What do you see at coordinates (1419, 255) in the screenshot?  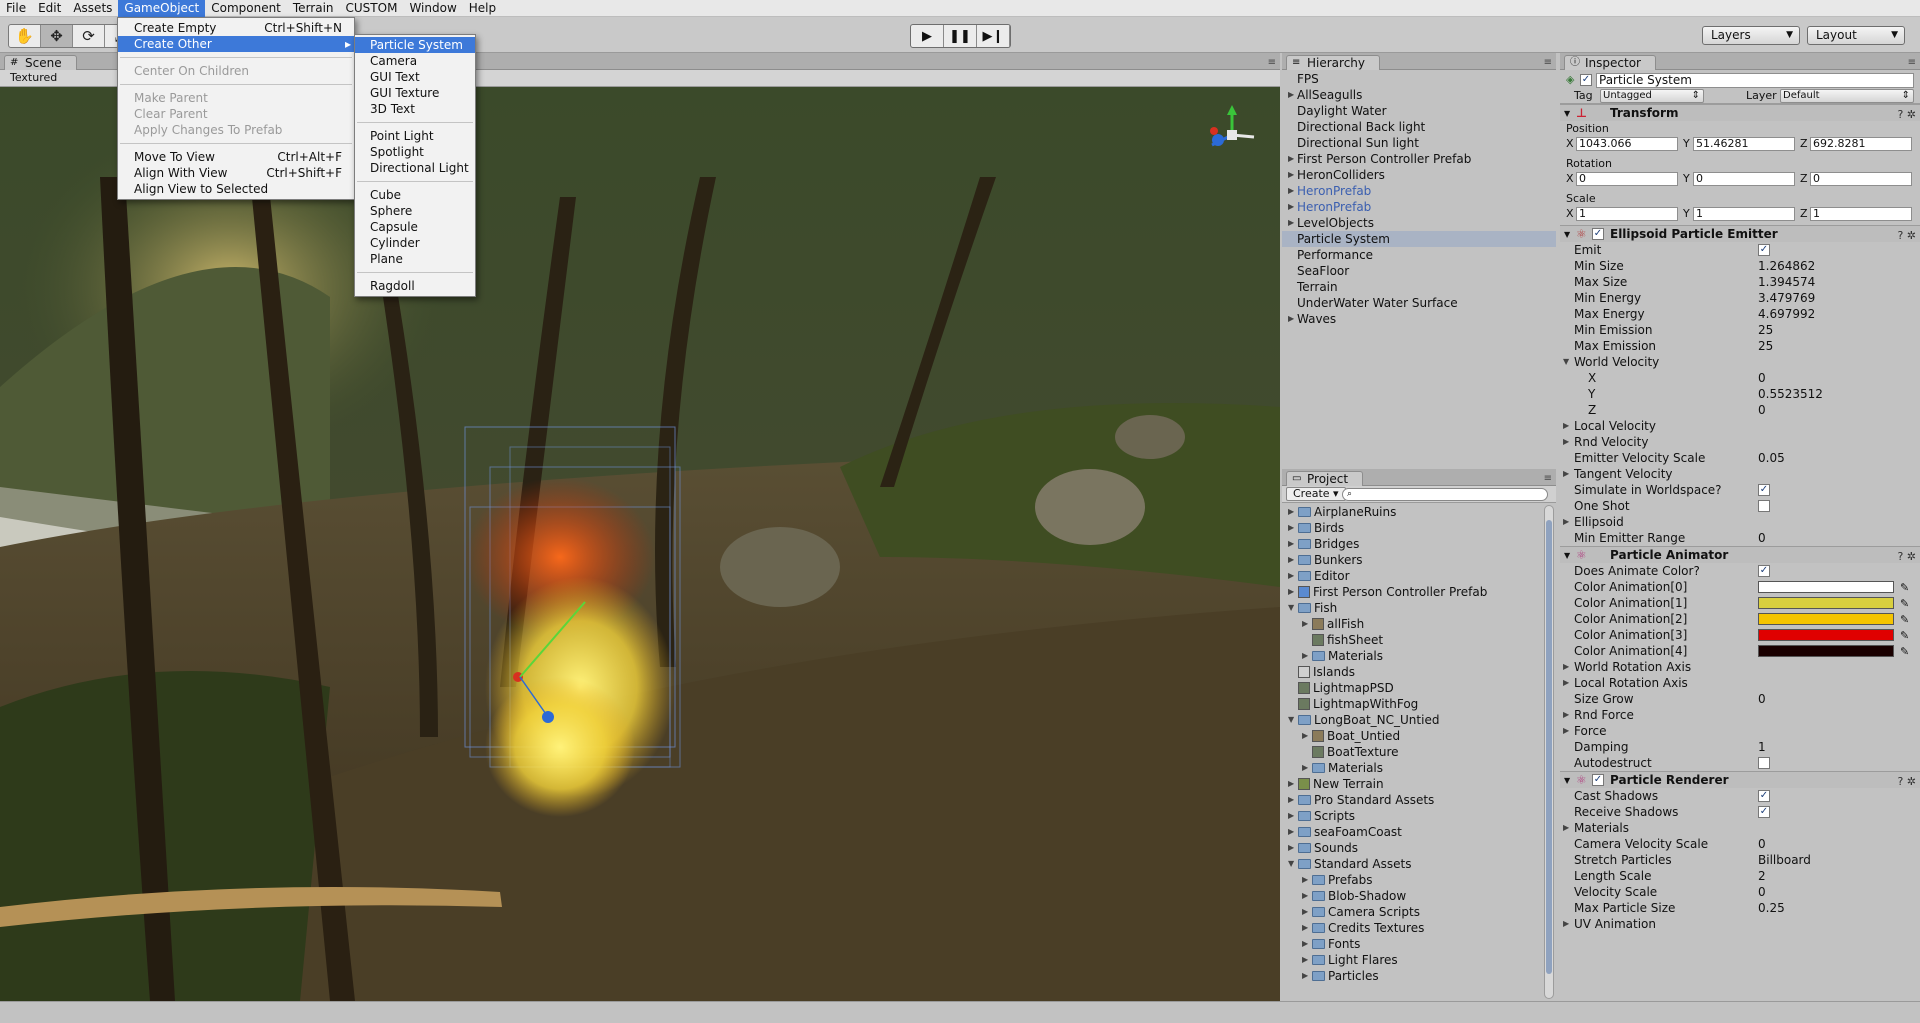 I see `hierarchy-item: Performance` at bounding box center [1419, 255].